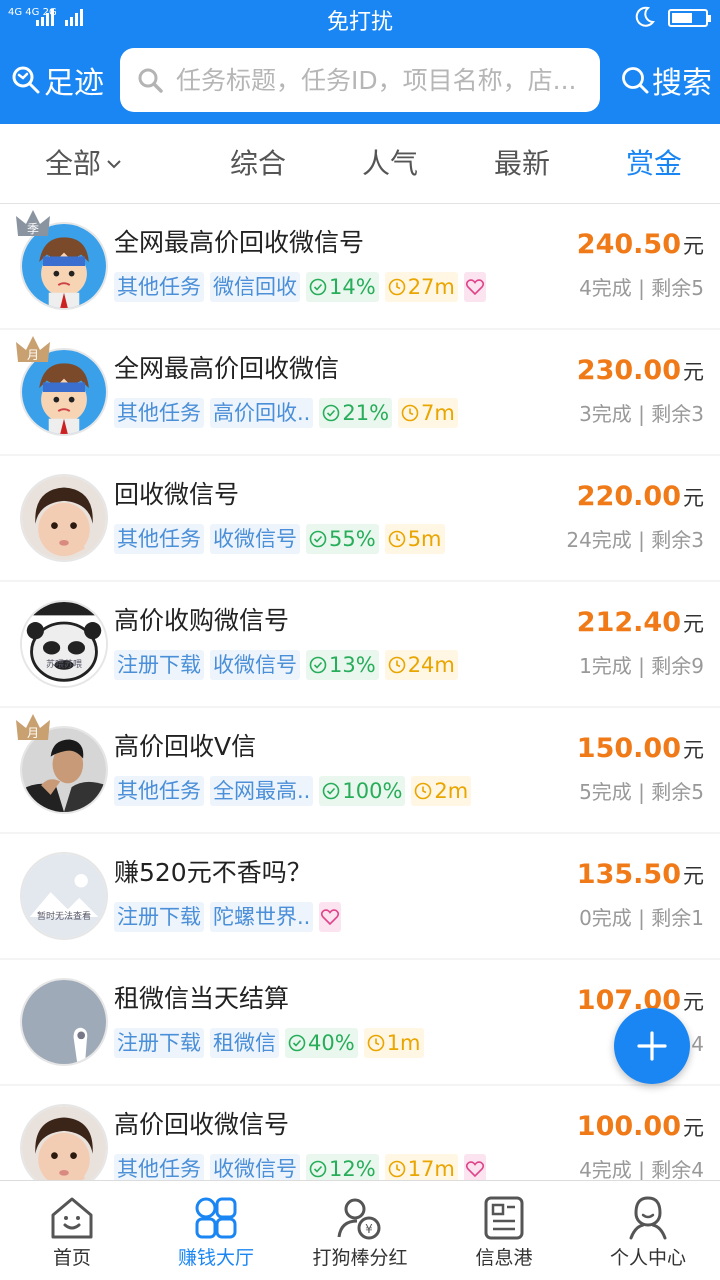 This screenshot has height=1280, width=720. What do you see at coordinates (431, 1168) in the screenshot?
I see `average-time-value: 17m` at bounding box center [431, 1168].